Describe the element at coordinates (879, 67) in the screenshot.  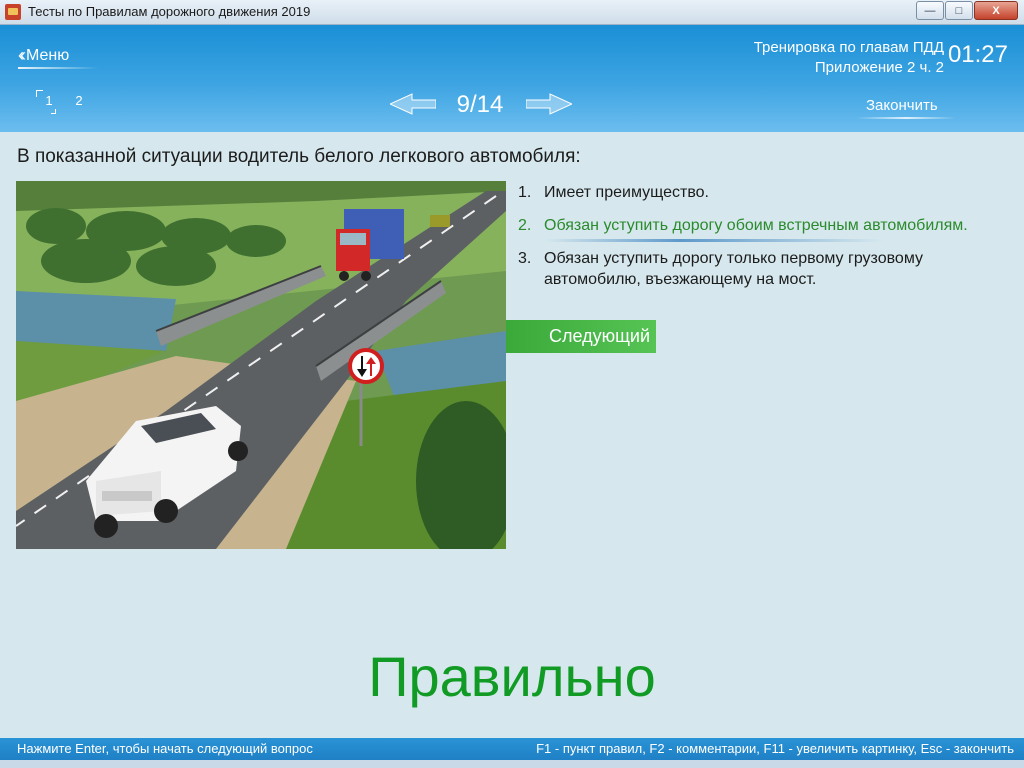
I see `mode-subtitle: Приложение 2 ч. 2` at that location.